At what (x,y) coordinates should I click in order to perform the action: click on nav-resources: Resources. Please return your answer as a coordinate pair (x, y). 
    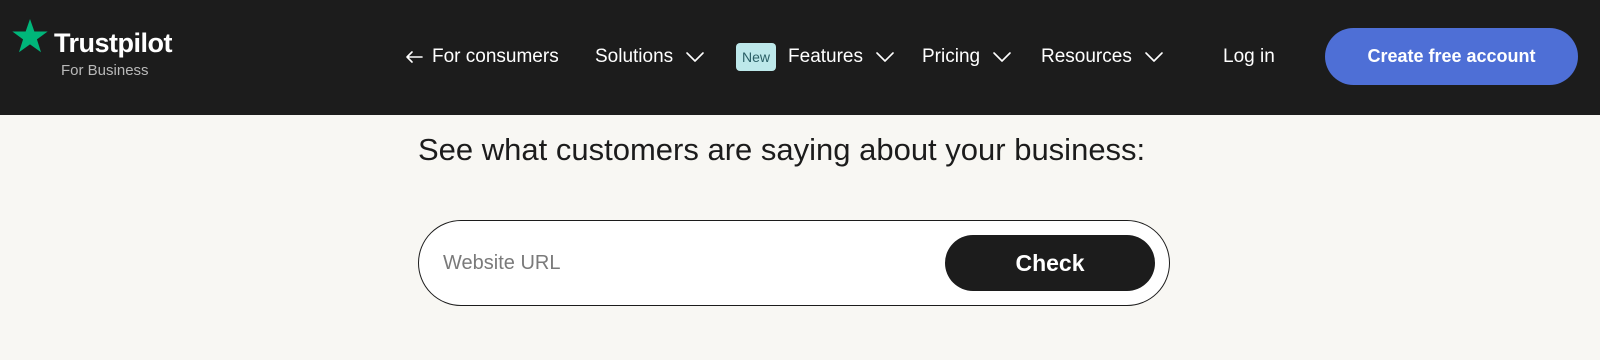
    Looking at the image, I should click on (1102, 57).